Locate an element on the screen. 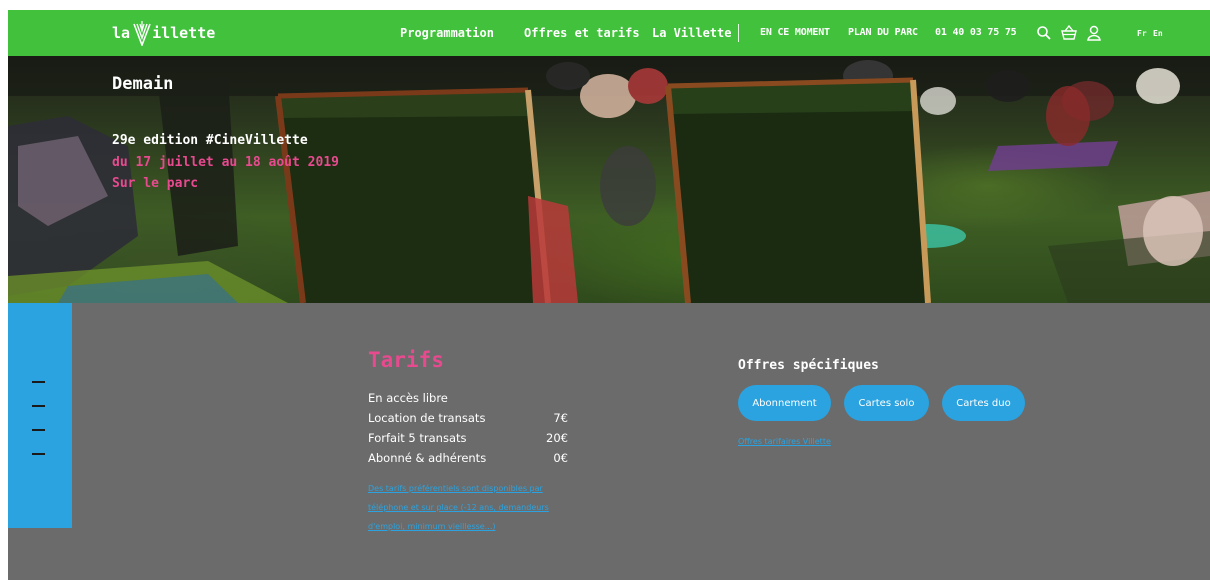 This screenshot has height=580, width=1210. hero-title: Demain is located at coordinates (143, 84).